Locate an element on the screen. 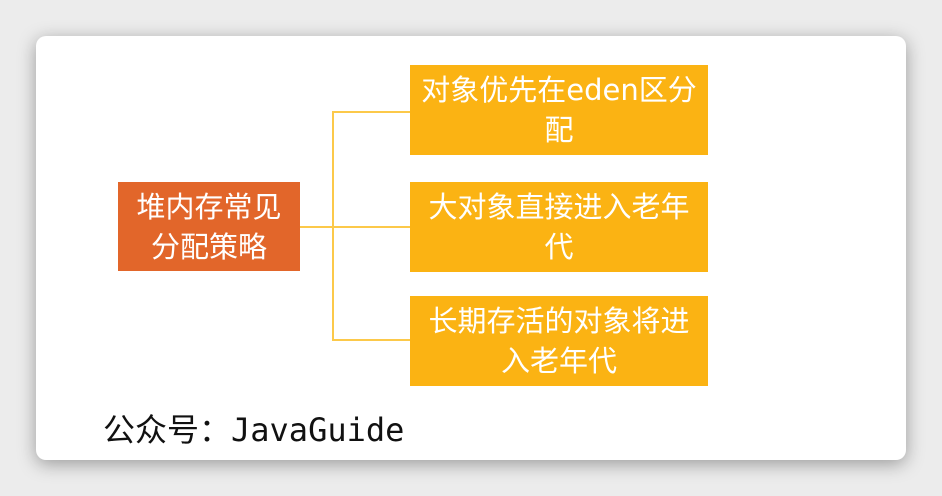  child-node-large-object: 大对象直接进入老年代 is located at coordinates (559, 227).